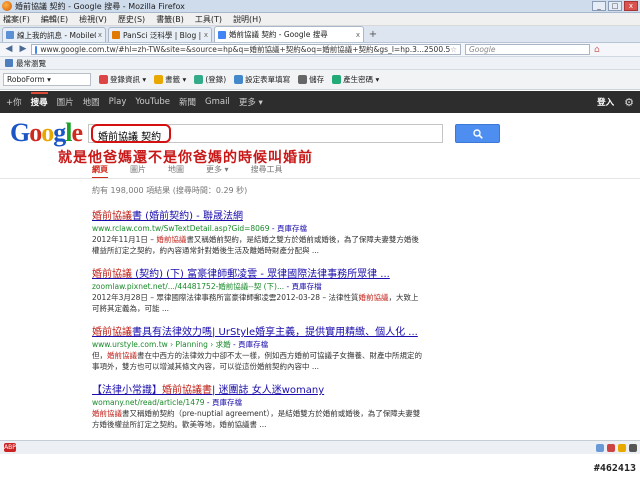 The height and width of the screenshot is (480, 640). What do you see at coordinates (614, 468) in the screenshot?
I see `image-id-watermark: #462413` at bounding box center [614, 468].